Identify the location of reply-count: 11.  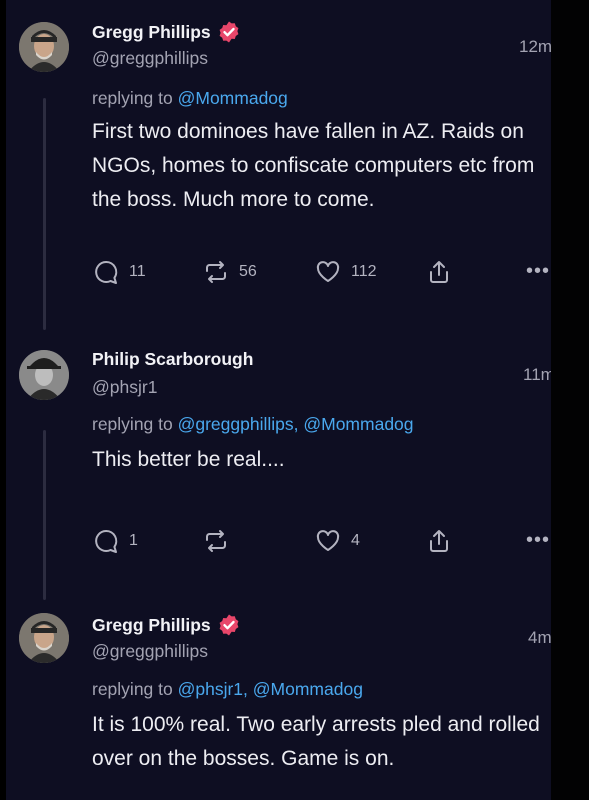
(137, 271).